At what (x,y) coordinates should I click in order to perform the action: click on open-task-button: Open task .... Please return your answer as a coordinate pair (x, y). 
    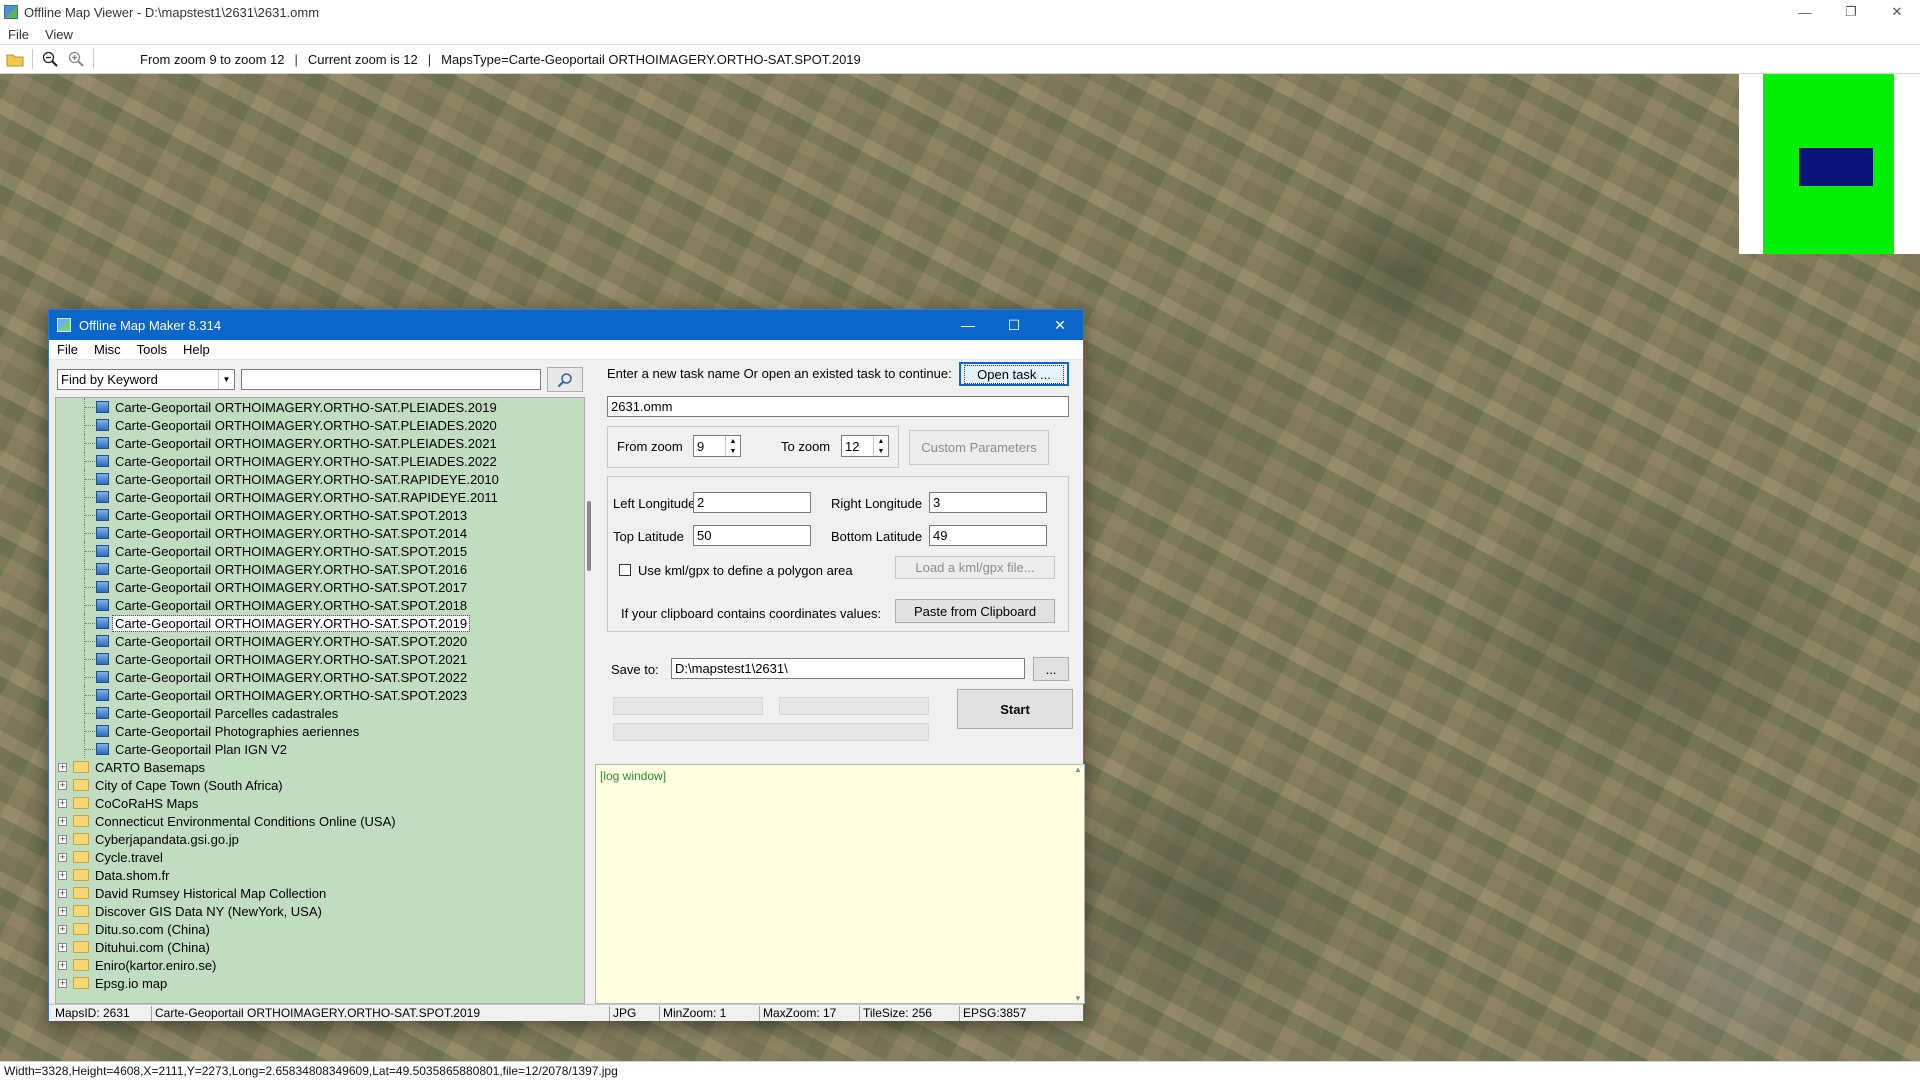
    Looking at the image, I should click on (1014, 374).